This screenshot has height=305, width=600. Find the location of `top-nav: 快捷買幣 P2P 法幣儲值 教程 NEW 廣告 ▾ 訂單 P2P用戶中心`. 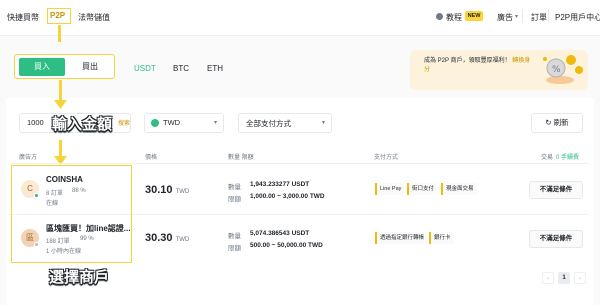

top-nav: 快捷買幣 P2P 法幣儲值 教程 NEW 廣告 ▾ 訂單 P2P用戶中心 is located at coordinates (300, 18).